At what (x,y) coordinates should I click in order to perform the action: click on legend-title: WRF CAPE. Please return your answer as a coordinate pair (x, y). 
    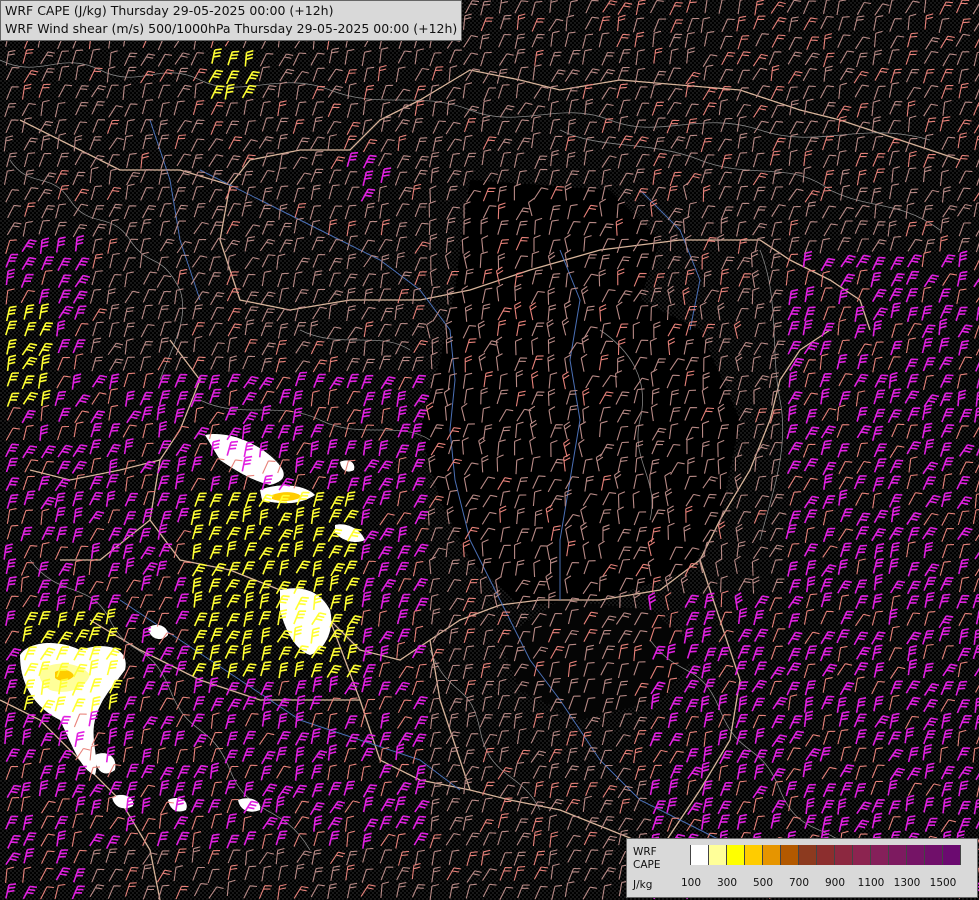
    Looking at the image, I should click on (646, 859).